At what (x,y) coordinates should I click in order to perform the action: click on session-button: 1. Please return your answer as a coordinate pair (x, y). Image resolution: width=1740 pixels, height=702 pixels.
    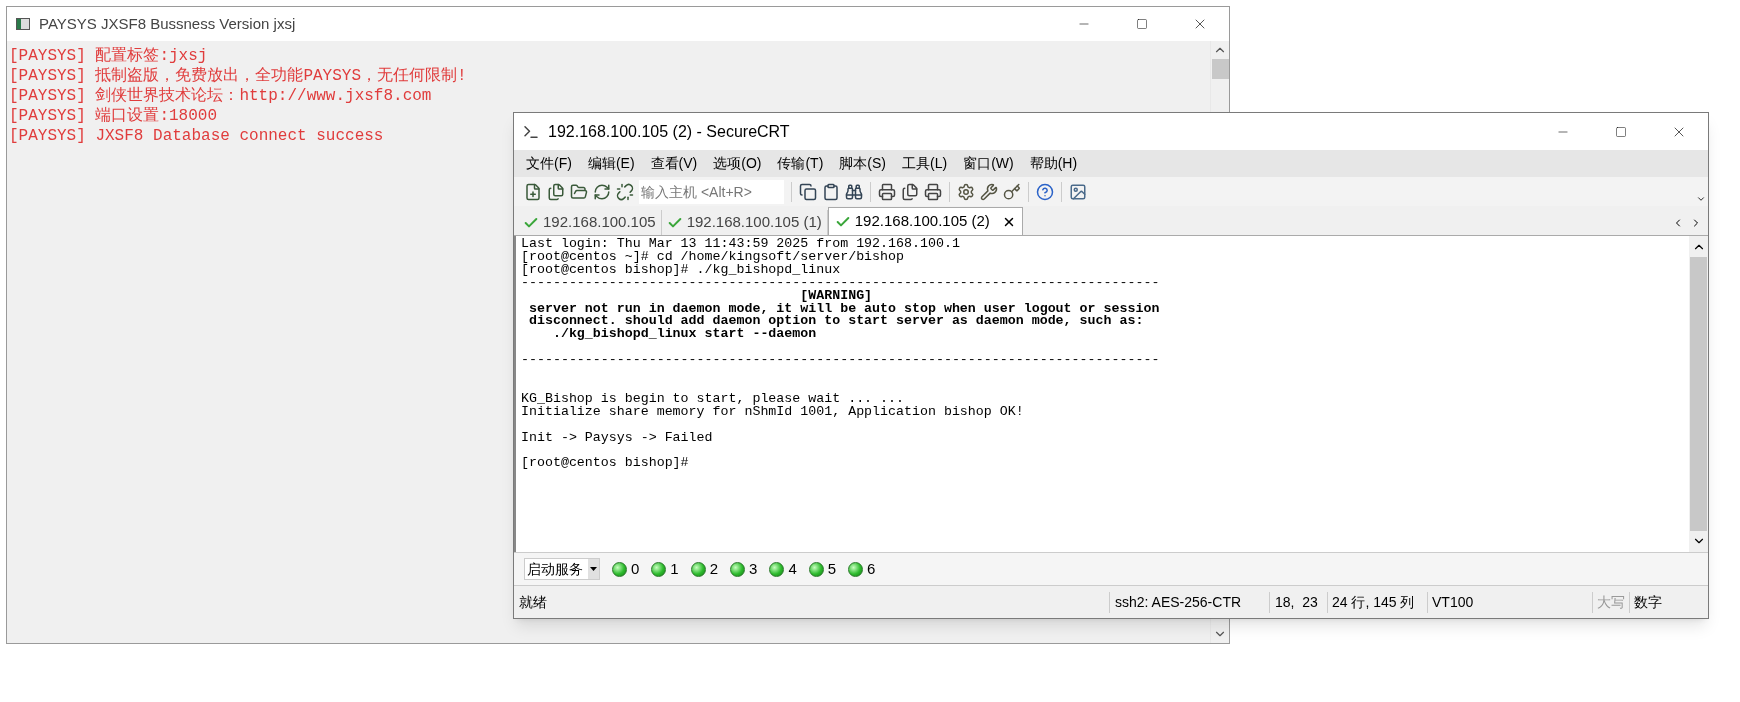
    Looking at the image, I should click on (665, 569).